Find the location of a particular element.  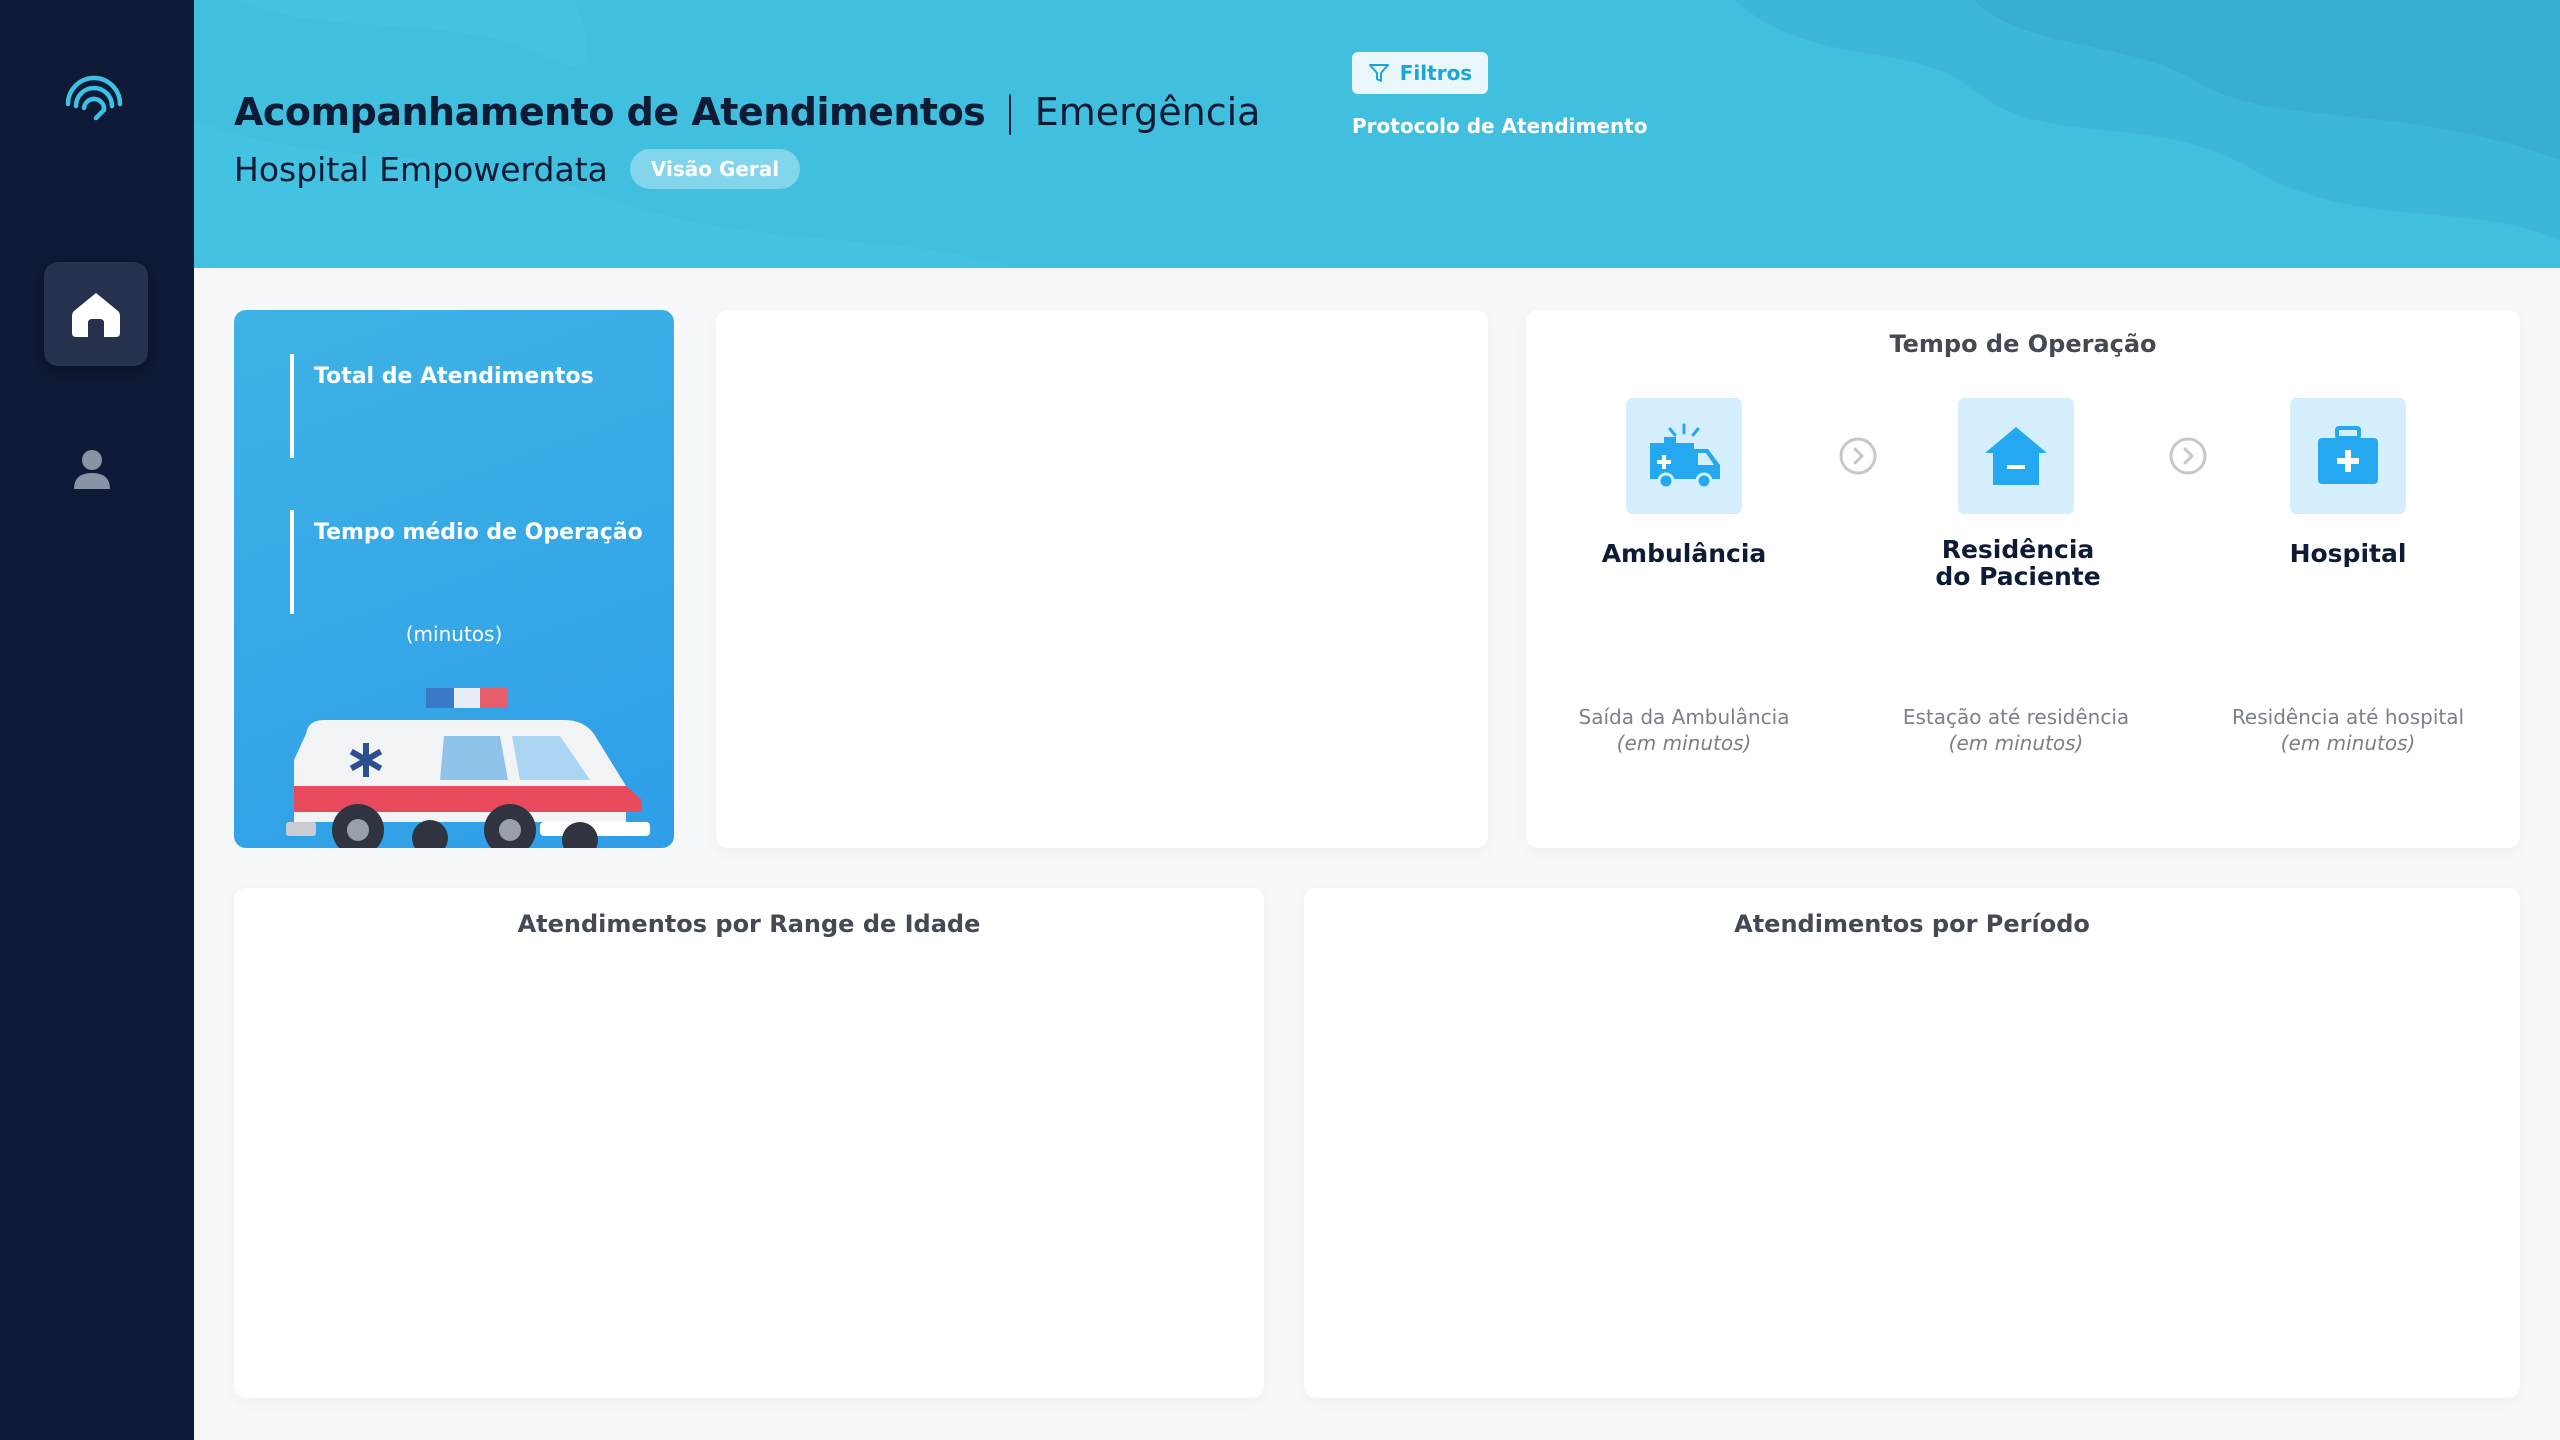

stage-residence-label-line1: Residência is located at coordinates (2018, 549).